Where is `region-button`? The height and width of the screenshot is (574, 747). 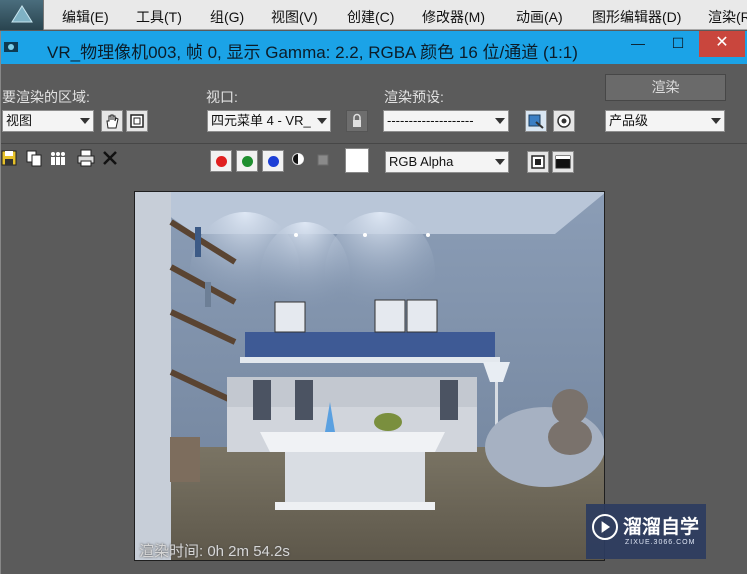 region-button is located at coordinates (137, 121).